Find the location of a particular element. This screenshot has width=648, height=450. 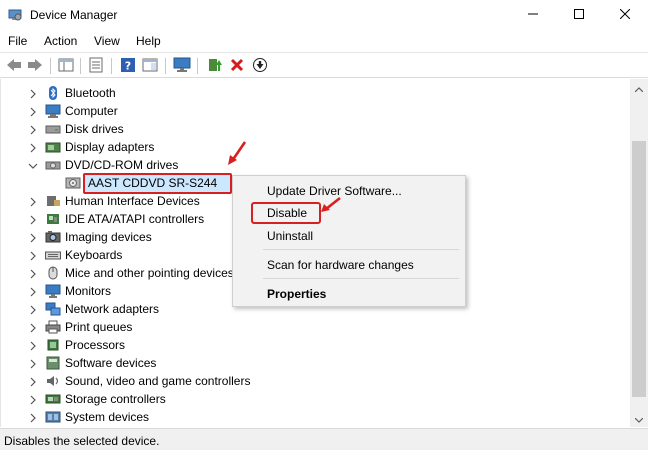

status-text: Disables the selected device. is located at coordinates (82, 441).